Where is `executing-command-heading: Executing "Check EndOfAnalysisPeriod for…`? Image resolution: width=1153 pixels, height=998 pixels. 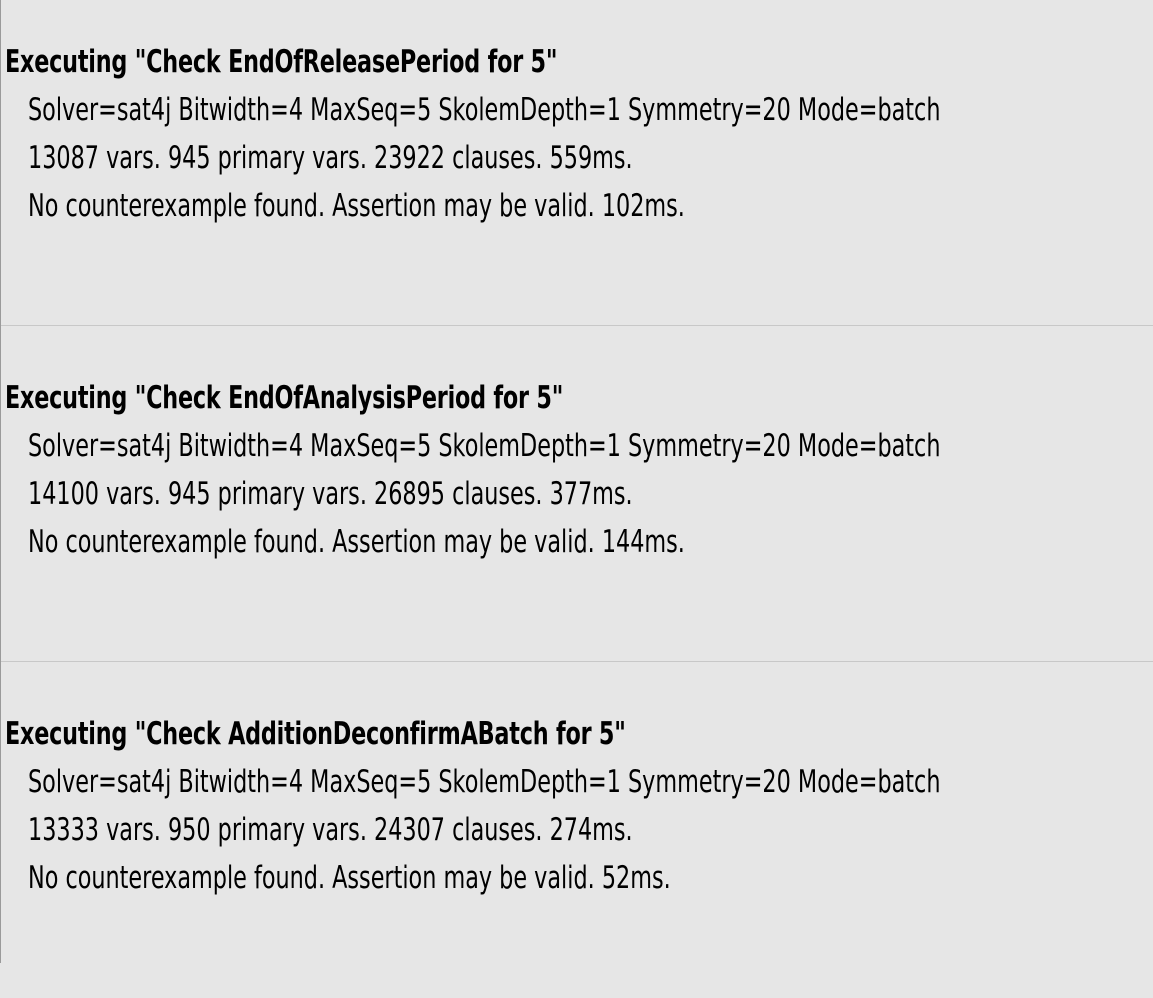
executing-command-heading: Executing "Check EndOfAnalysisPeriod for… is located at coordinates (284, 398).